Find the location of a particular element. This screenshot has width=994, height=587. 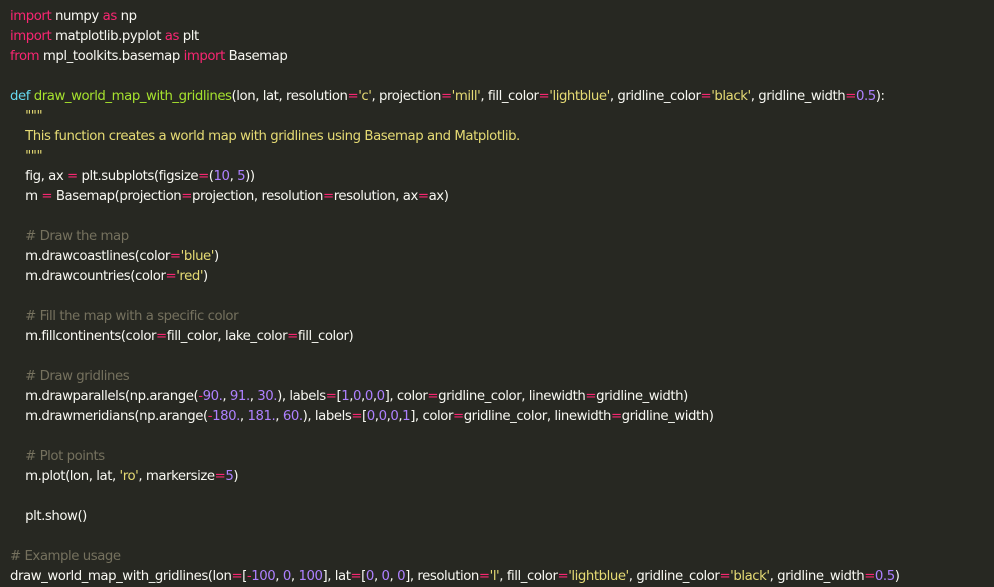

code-line: import numpy as np is located at coordinates (502, 17).